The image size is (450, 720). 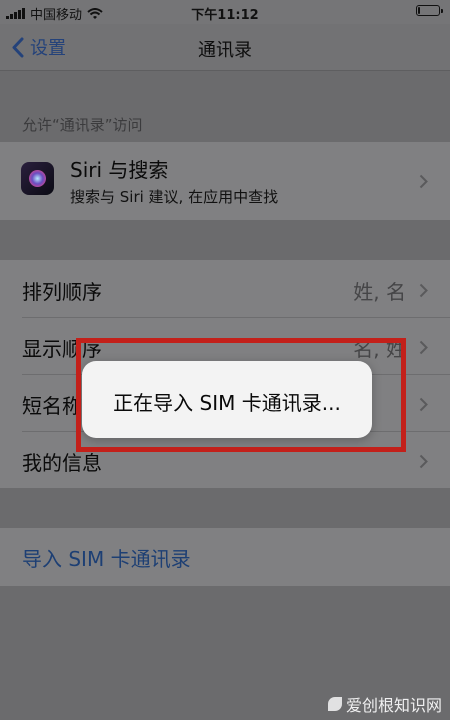 What do you see at coordinates (174, 197) in the screenshot?
I see `siri-row-subtitle: 搜索与 Siri 建议, 在应用中查找` at bounding box center [174, 197].